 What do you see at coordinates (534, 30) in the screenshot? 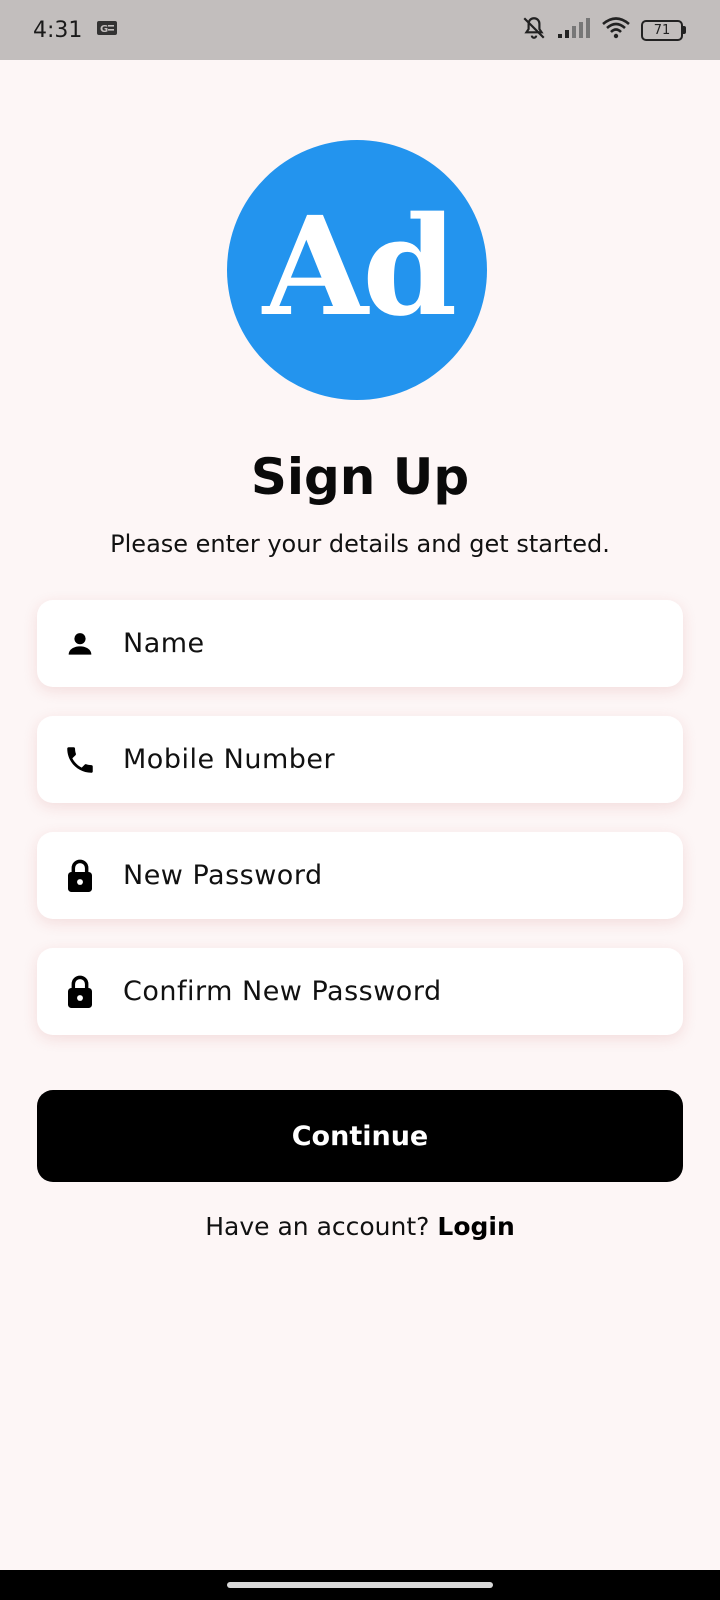
I see `bell-off-icon` at bounding box center [534, 30].